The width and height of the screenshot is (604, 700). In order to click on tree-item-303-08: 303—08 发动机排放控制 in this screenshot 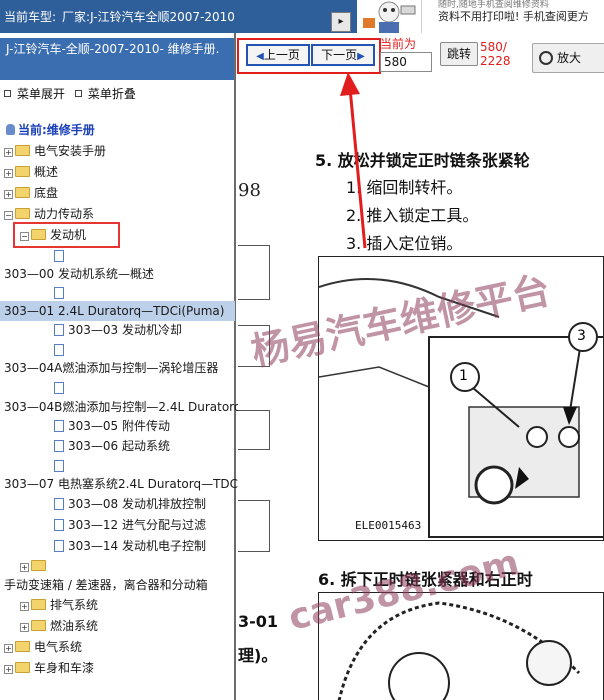, I will do `click(130, 504)`.